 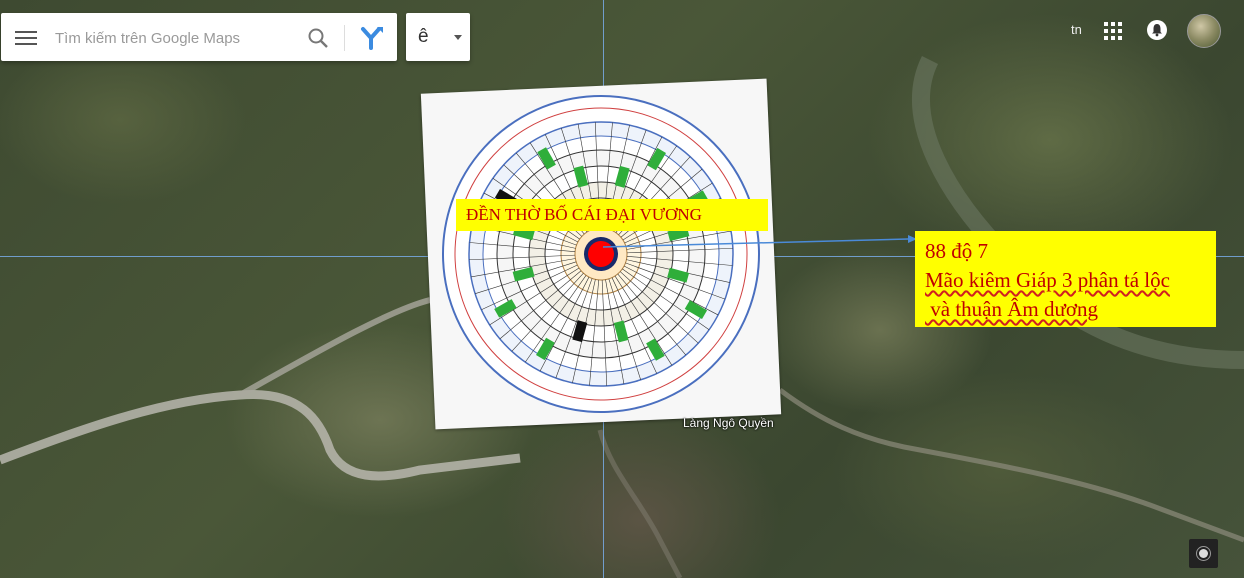 I want to click on search-icon, so click(x=318, y=38).